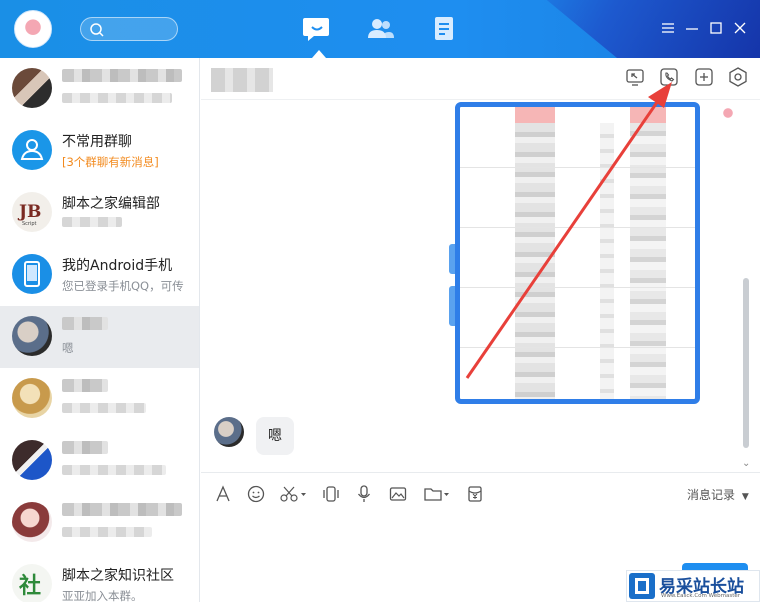  Describe the element at coordinates (102, 595) in the screenshot. I see `chat-preview: 亚亚加入本群。` at that location.